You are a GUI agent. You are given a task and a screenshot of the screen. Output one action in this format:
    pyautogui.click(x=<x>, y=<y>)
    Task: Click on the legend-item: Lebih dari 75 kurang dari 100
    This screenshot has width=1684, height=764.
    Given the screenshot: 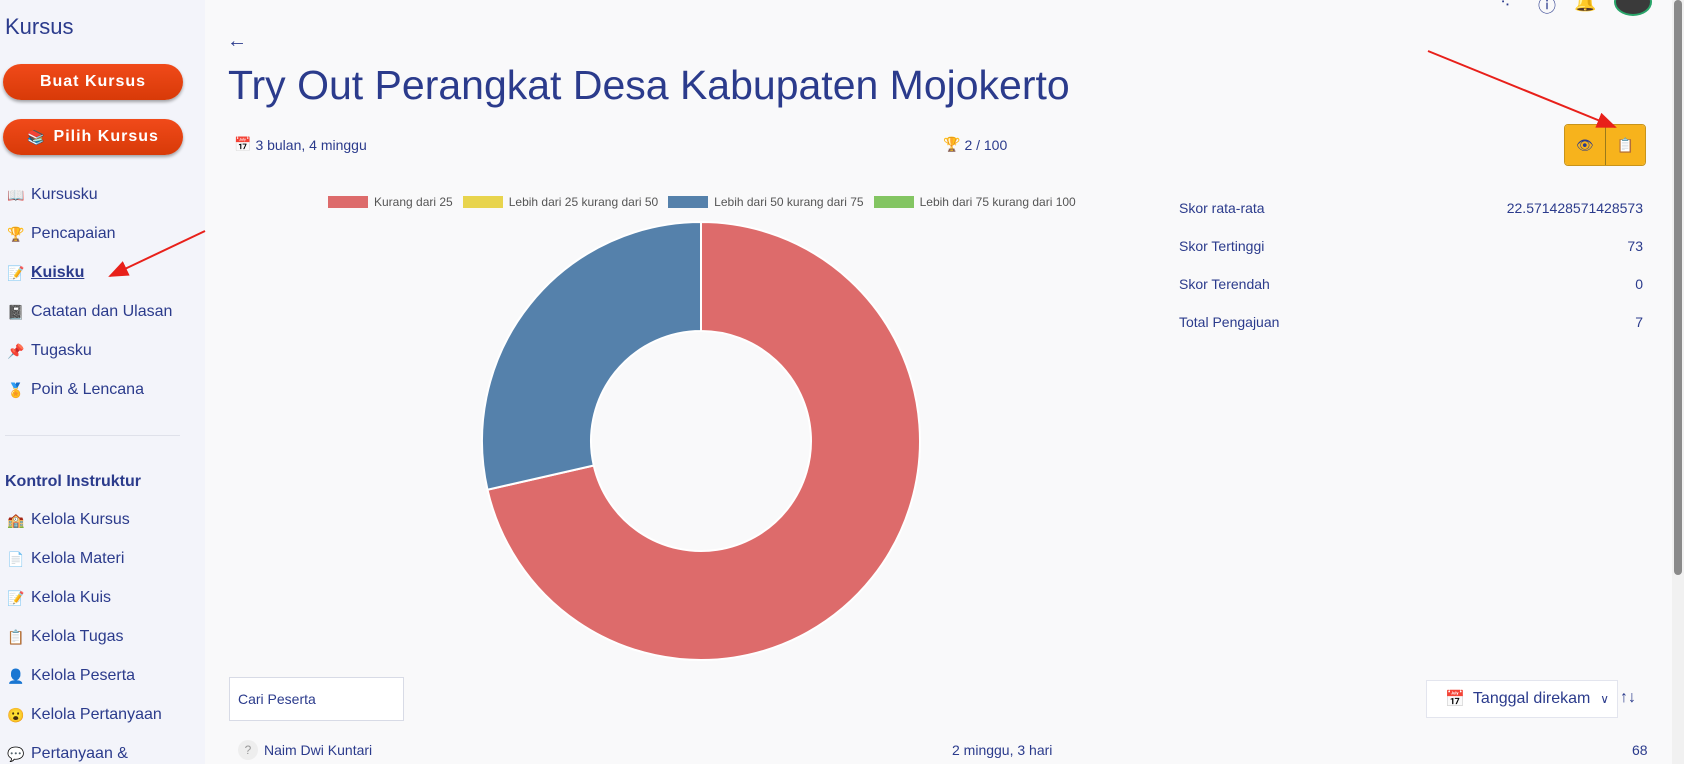 What is the action you would take?
    pyautogui.click(x=974, y=202)
    